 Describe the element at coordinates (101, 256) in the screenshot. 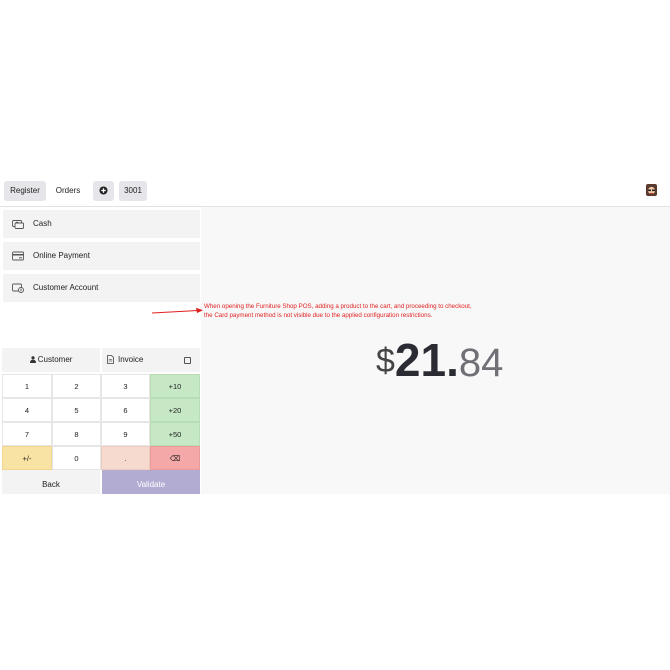

I see `payment-method-online: Online Payment` at that location.